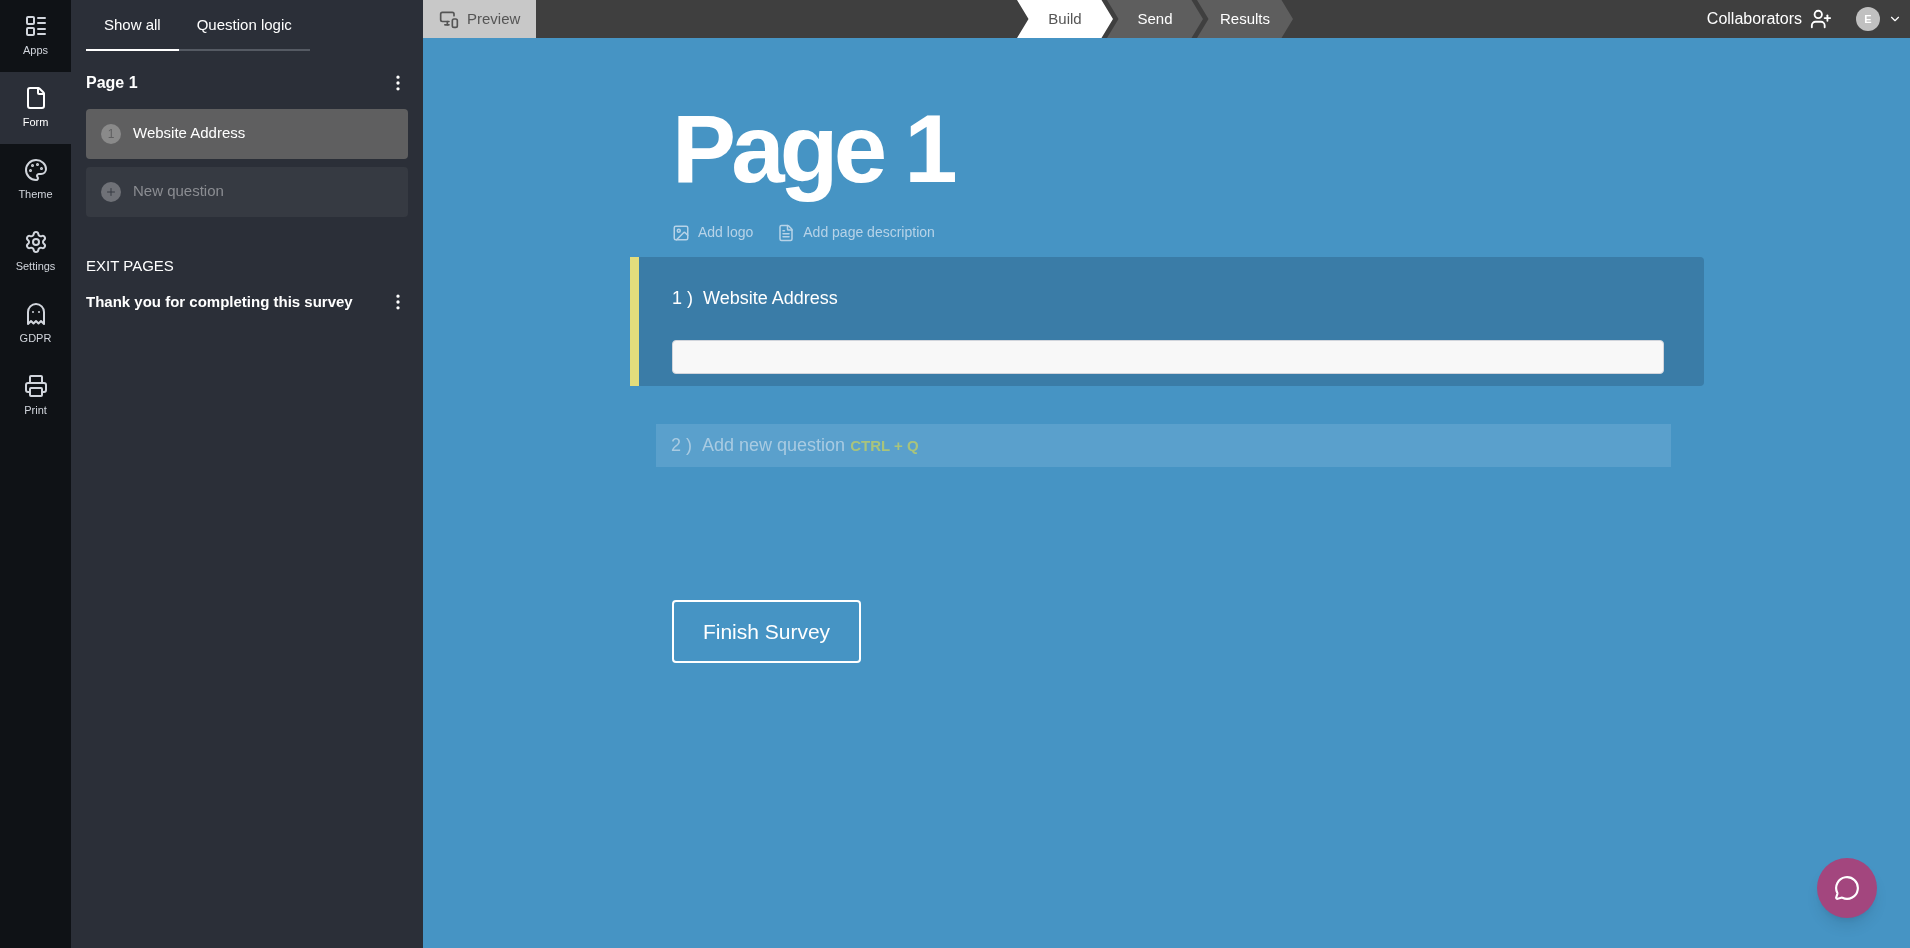  I want to click on preview-button: Preview, so click(480, 19).